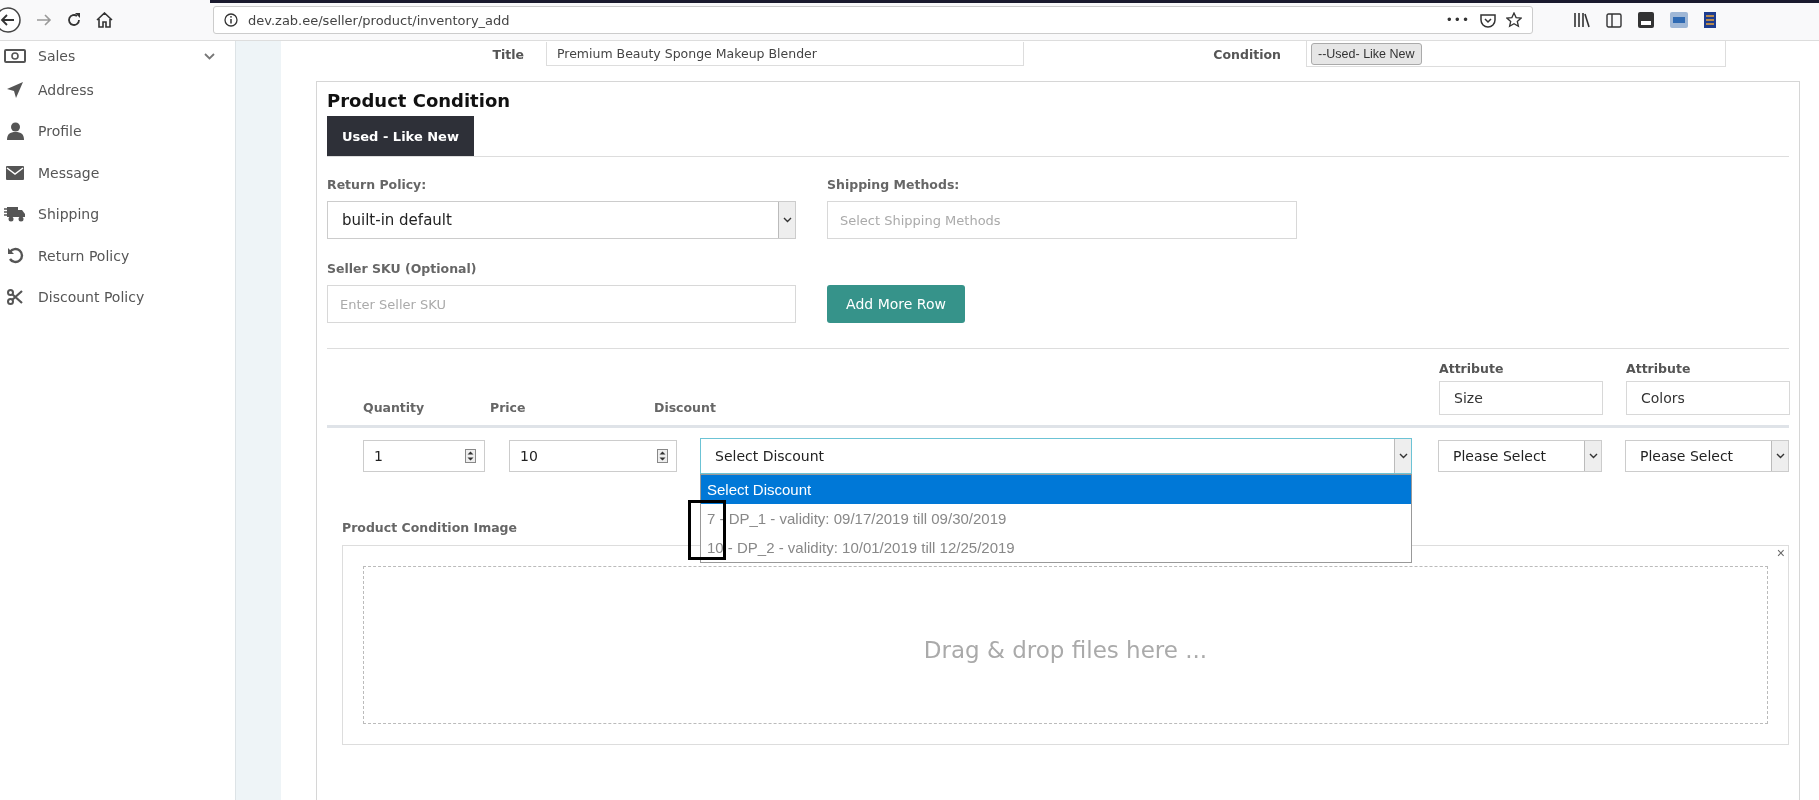  Describe the element at coordinates (11, 20) in the screenshot. I see `back-button` at that location.